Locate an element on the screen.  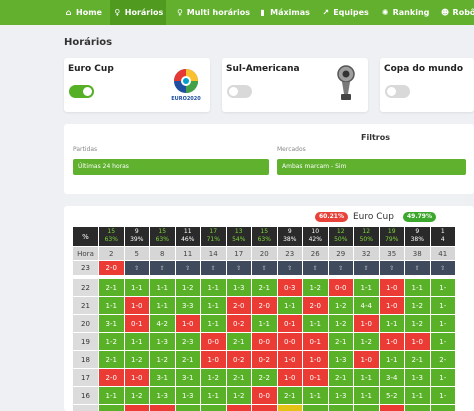
nav-item-ranking: ✺ Ranking is located at coordinates (405, 12).